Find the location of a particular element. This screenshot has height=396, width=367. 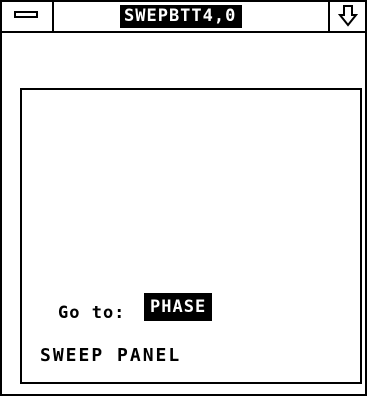

scroll-down-button is located at coordinates (346, 16).